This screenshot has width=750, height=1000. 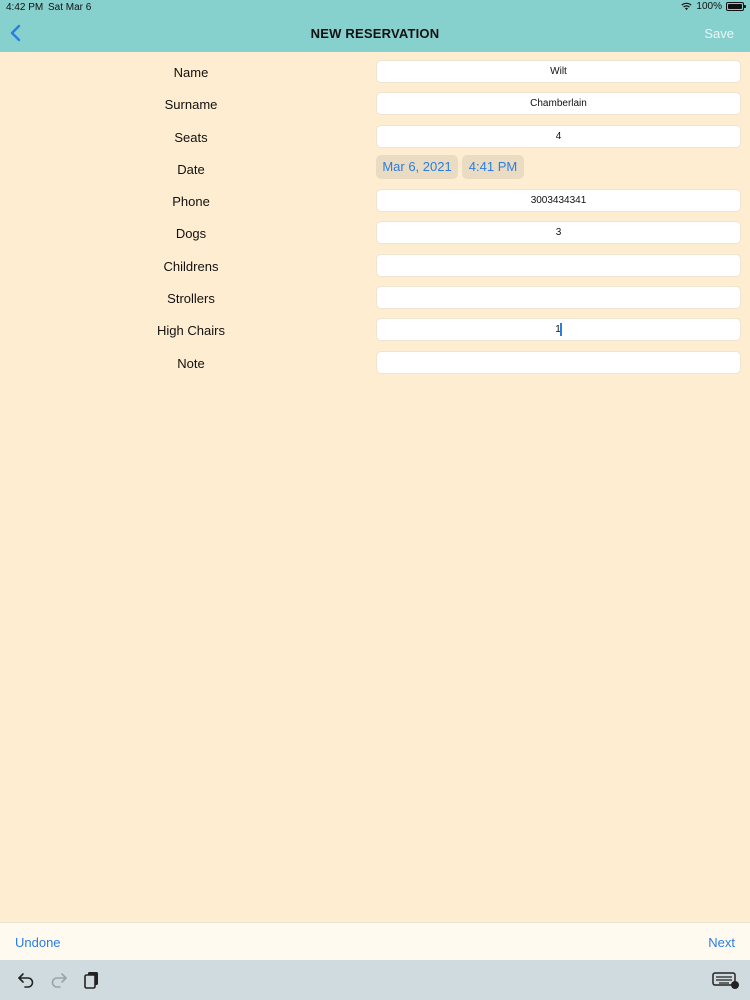 I want to click on high-chairs-field: 1, so click(x=558, y=330).